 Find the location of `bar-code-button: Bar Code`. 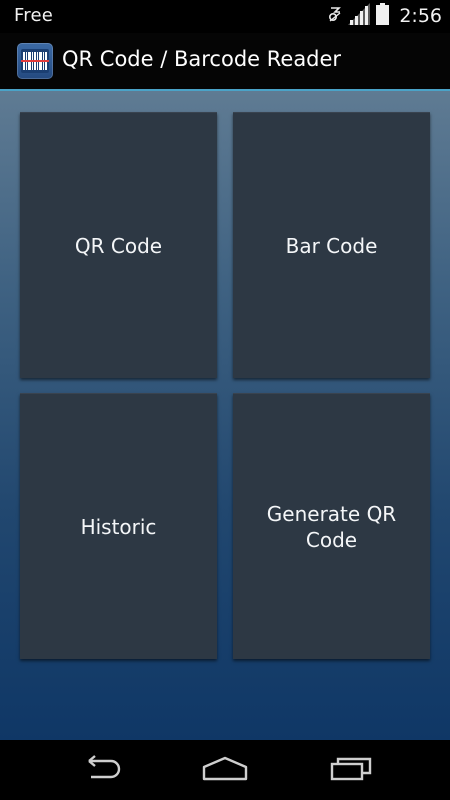

bar-code-button: Bar Code is located at coordinates (331, 245).